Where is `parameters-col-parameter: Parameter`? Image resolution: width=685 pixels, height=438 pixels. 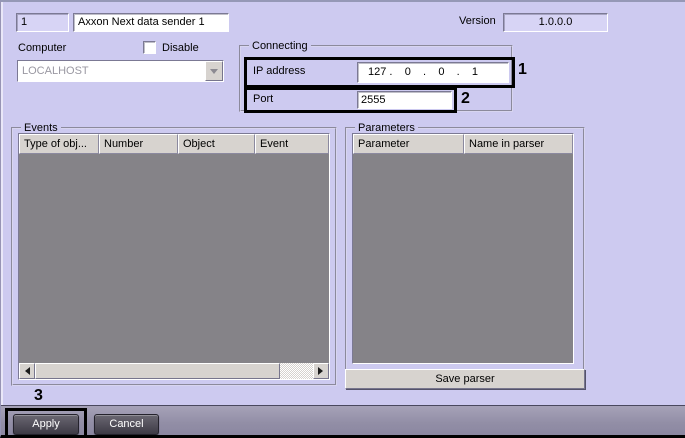
parameters-col-parameter: Parameter is located at coordinates (408, 144).